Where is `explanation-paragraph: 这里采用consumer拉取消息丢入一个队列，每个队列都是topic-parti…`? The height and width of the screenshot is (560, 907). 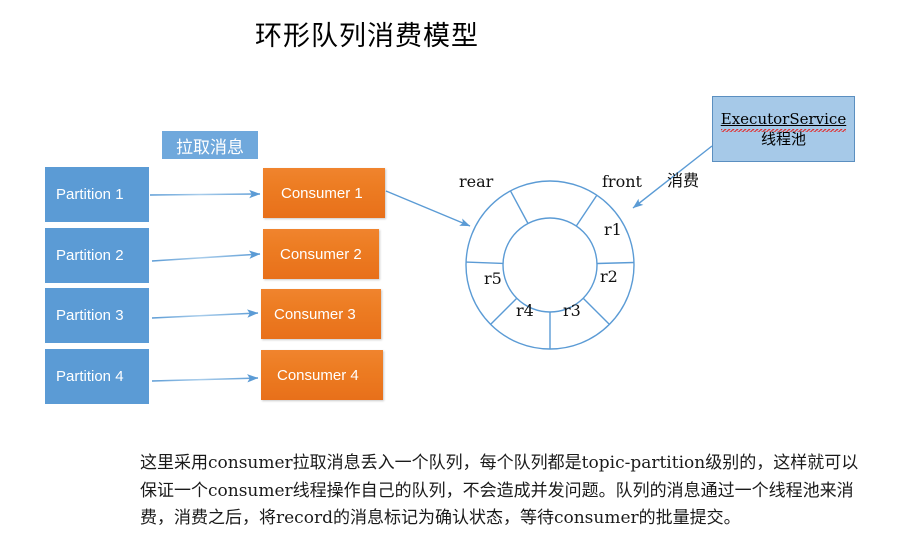
explanation-paragraph: 这里采用consumer拉取消息丢入一个队列，每个队列都是topic-parti… is located at coordinates (499, 491).